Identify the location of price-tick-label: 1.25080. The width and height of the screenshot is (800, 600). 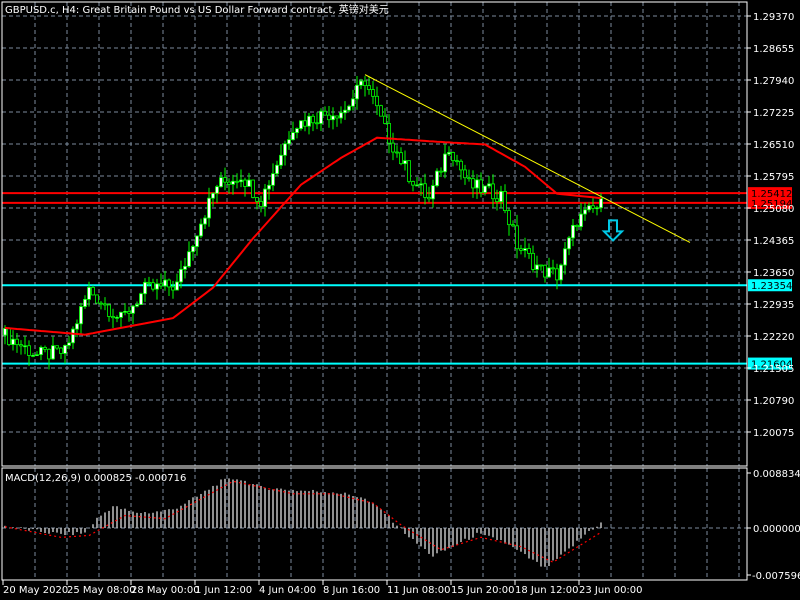
(773, 209).